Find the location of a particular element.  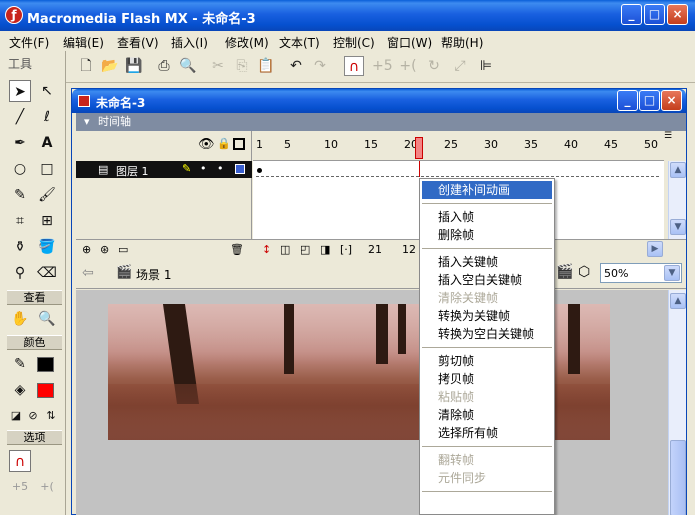

edit-symbol-icon: ⬡ is located at coordinates (584, 272).